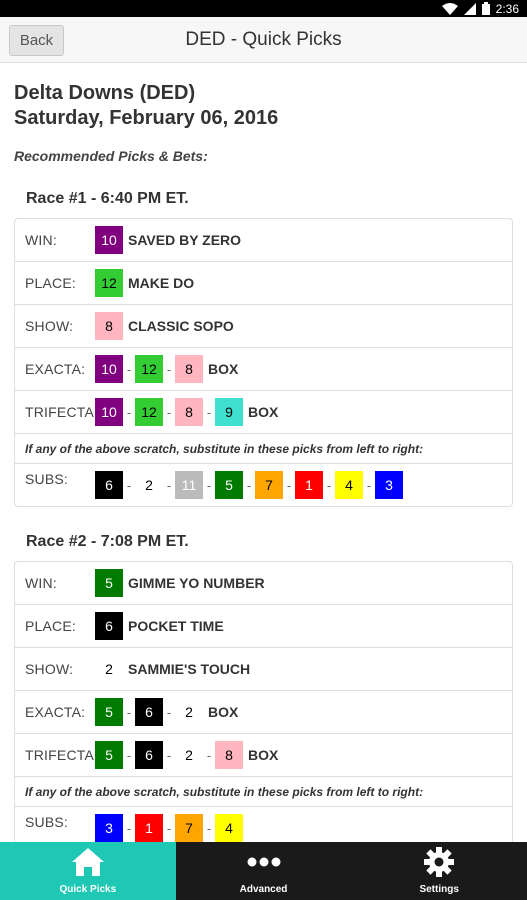 Image resolution: width=527 pixels, height=900 pixels. Describe the element at coordinates (196, 583) in the screenshot. I see `horse-name: GIMME YO NUMBER` at that location.